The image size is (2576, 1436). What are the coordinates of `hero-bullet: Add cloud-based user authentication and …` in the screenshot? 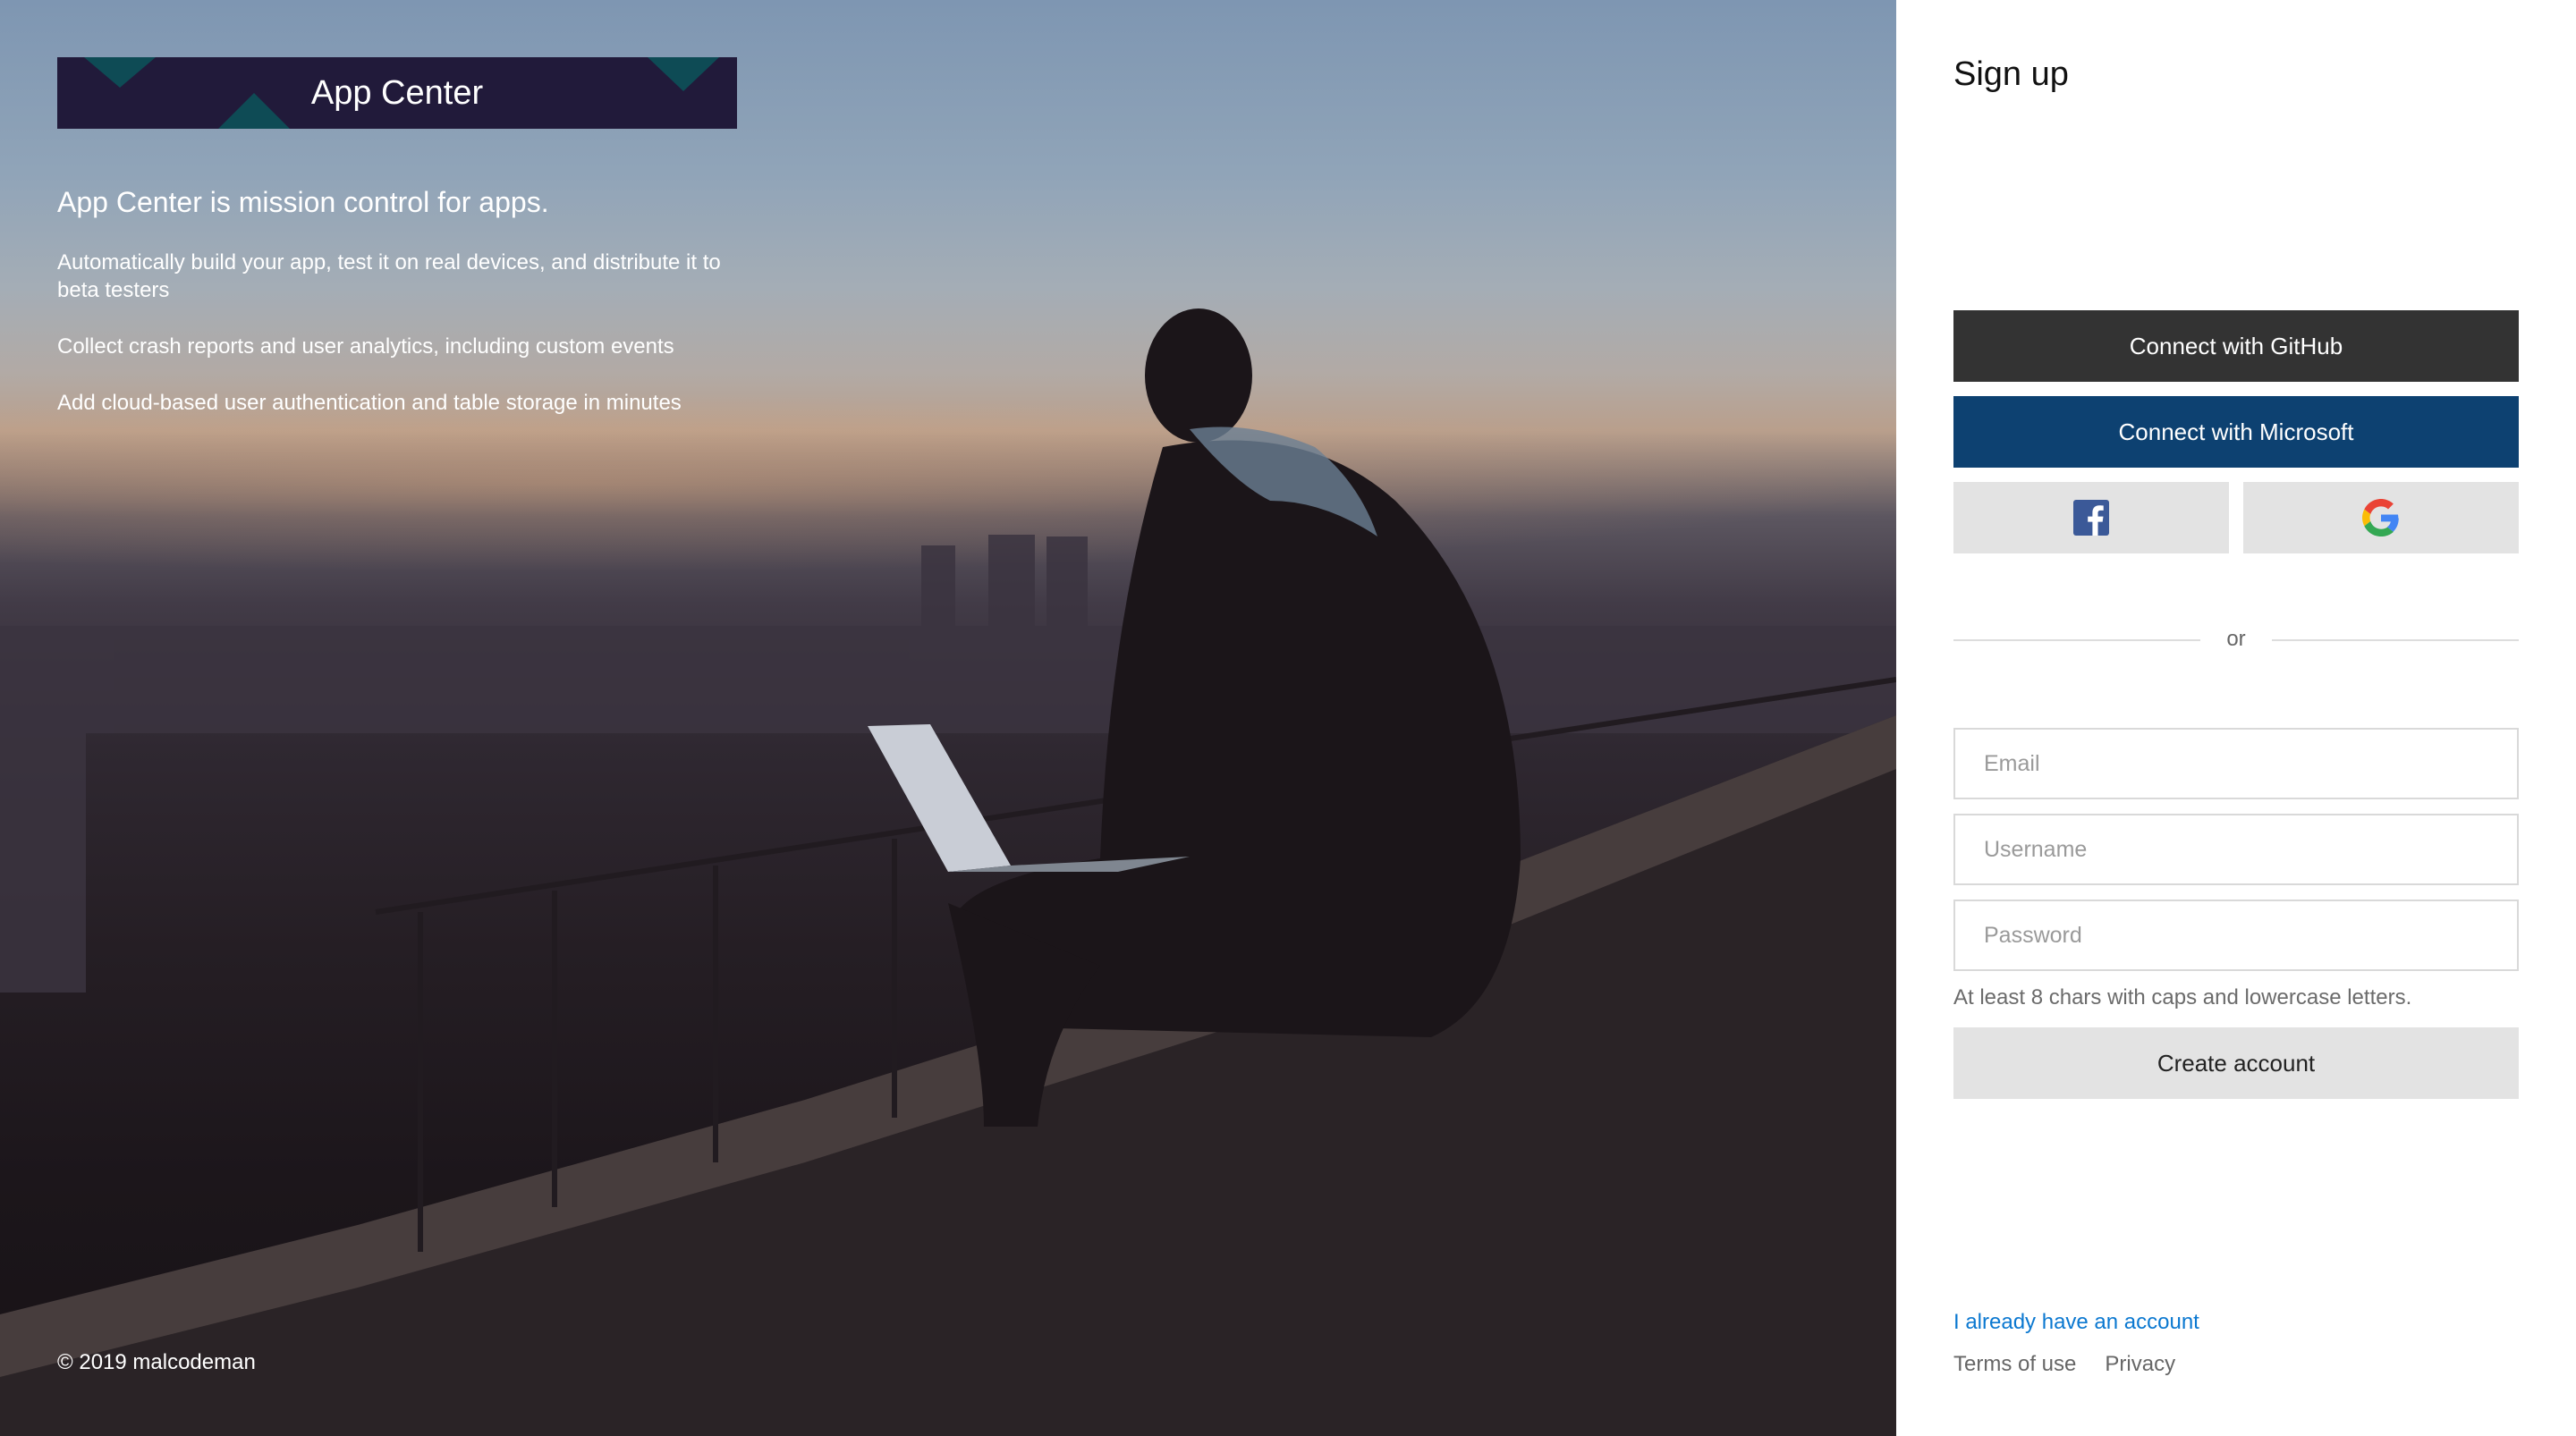 It's located at (369, 403).